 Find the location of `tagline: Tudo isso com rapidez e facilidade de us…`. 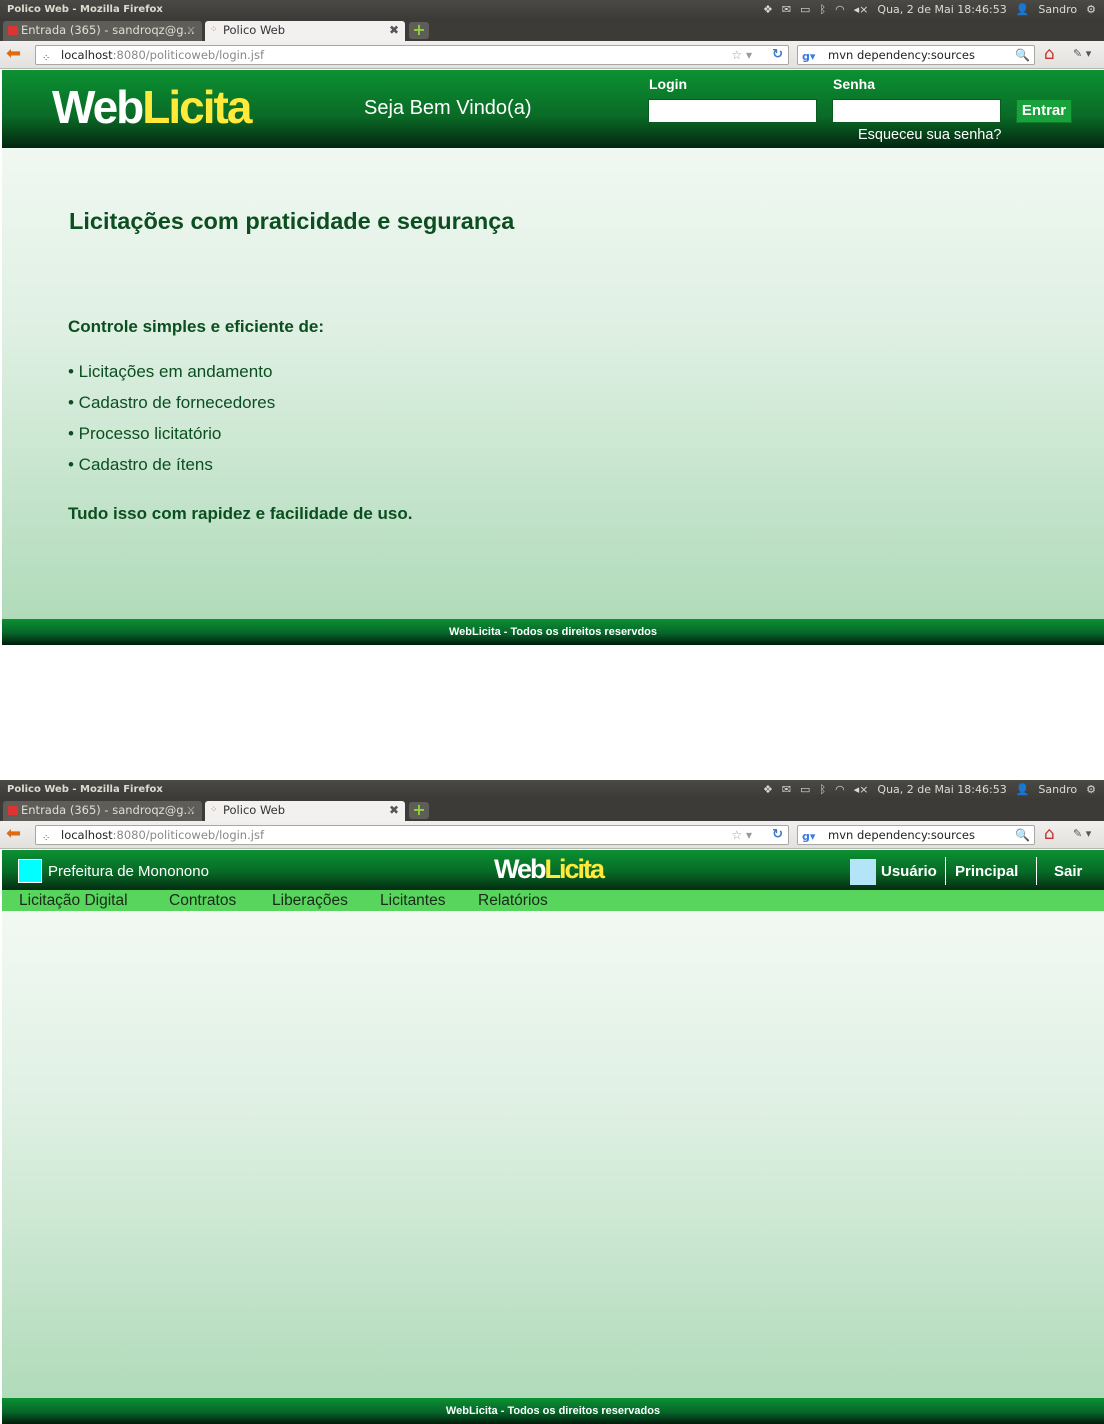

tagline: Tudo isso com rapidez e facilidade de us… is located at coordinates (240, 513).